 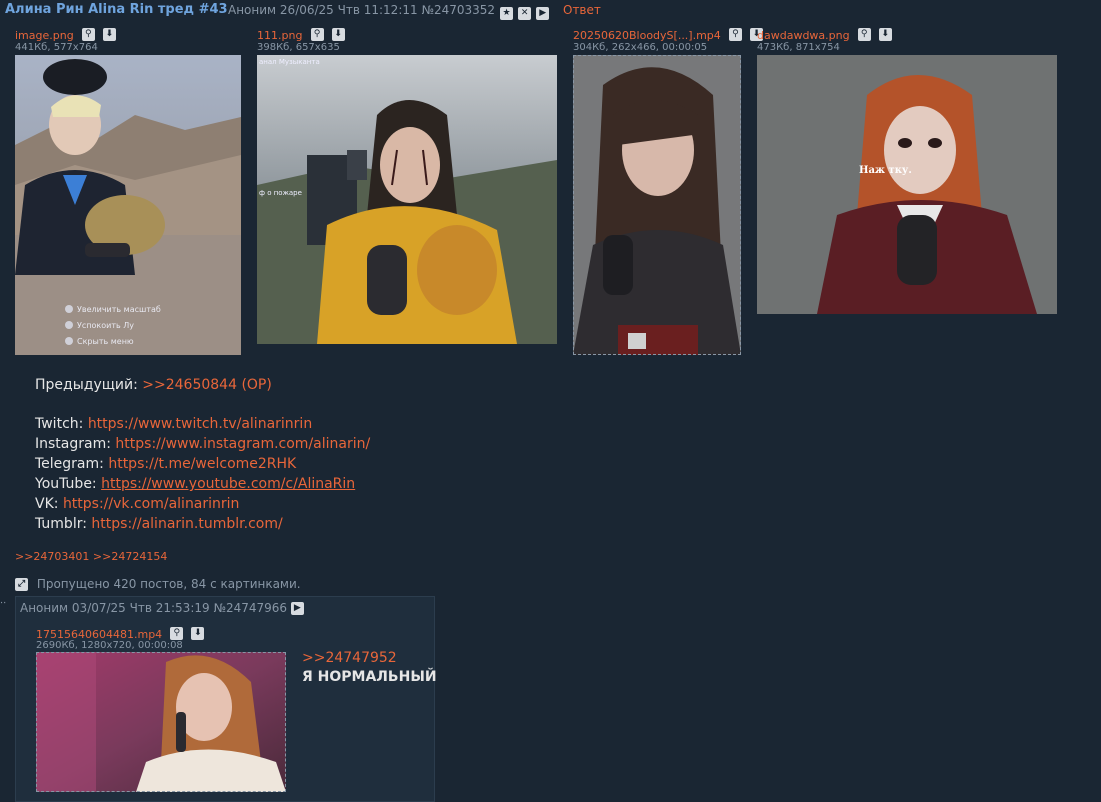 What do you see at coordinates (582, 10) in the screenshot?
I see `reply-button: Ответ` at bounding box center [582, 10].